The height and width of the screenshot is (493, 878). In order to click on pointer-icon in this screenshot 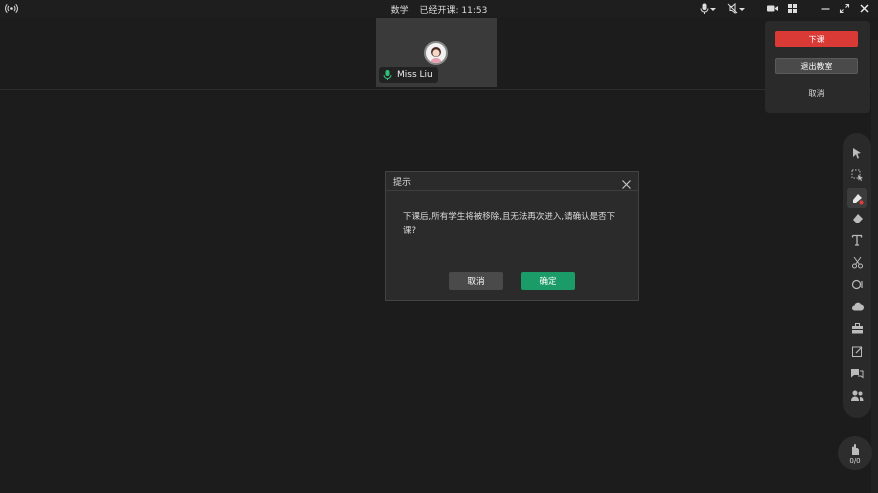, I will do `click(857, 153)`.